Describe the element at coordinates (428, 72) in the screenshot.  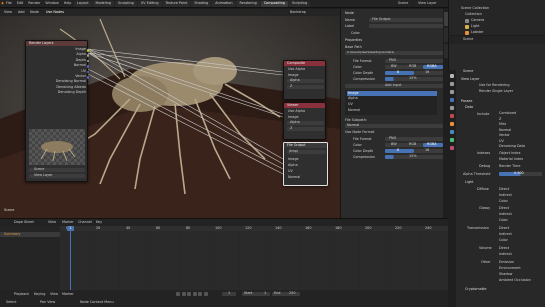
I see `color-depth-16: 16` at that location.